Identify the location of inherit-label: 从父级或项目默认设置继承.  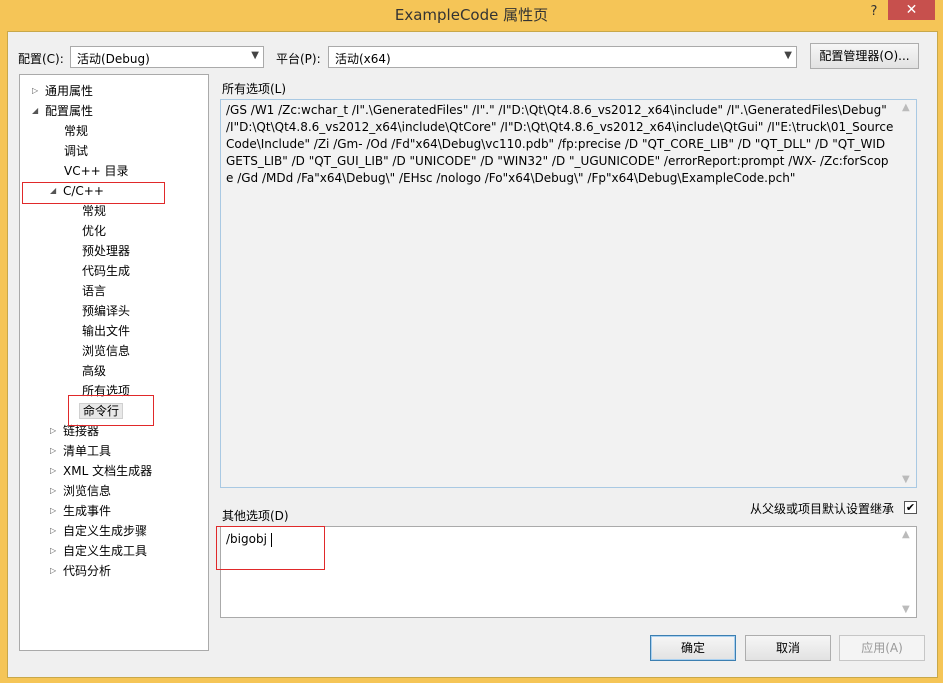
(822, 509).